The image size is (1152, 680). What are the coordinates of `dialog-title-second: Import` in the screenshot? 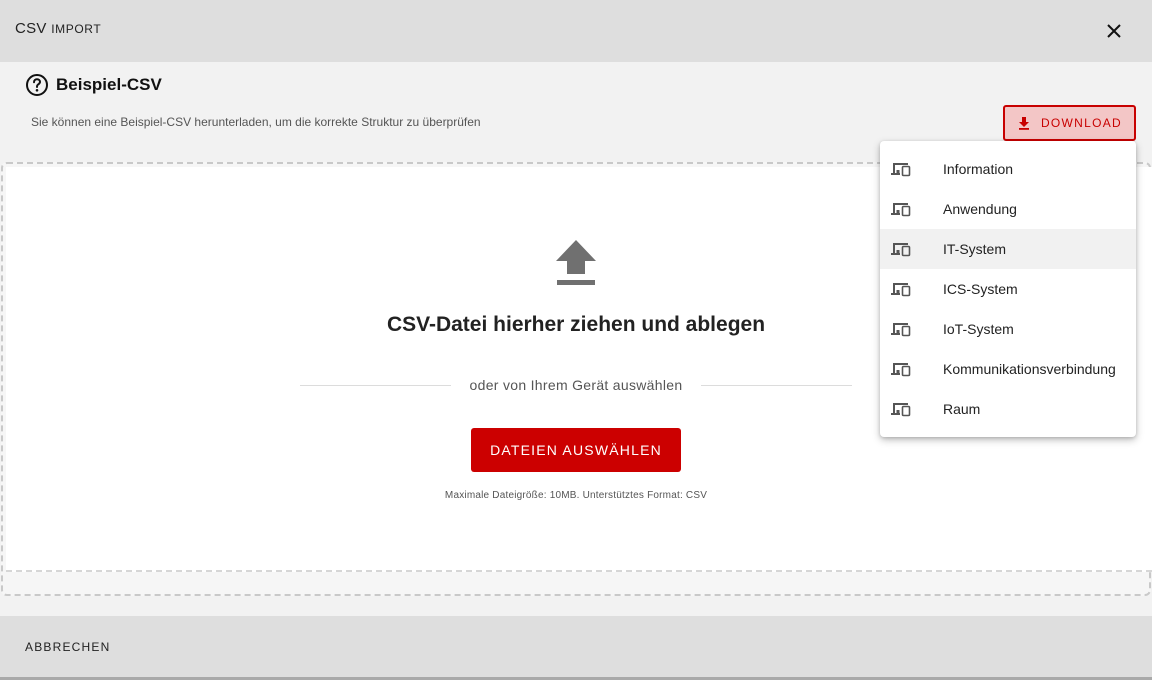 It's located at (76, 29).